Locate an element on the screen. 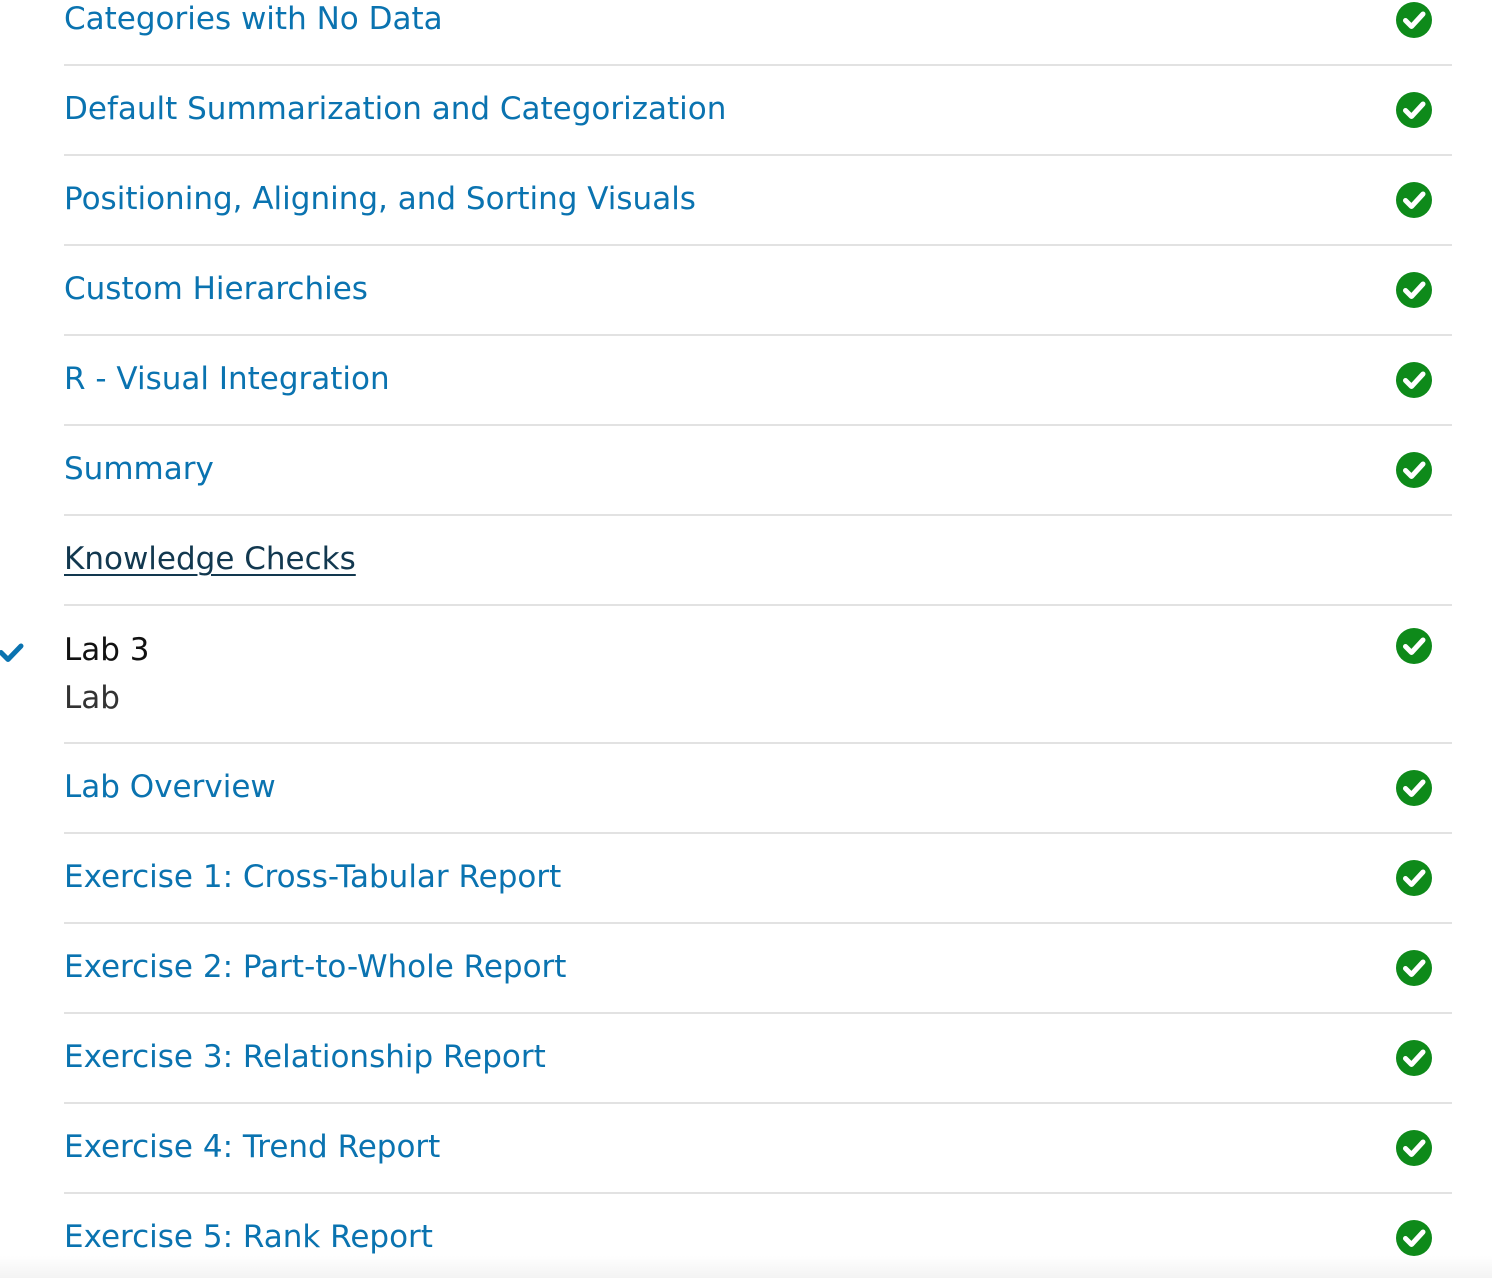 The image size is (1492, 1284). lesson-link-exercise-3: Exercise 3: Relationship Report is located at coordinates (305, 1057).